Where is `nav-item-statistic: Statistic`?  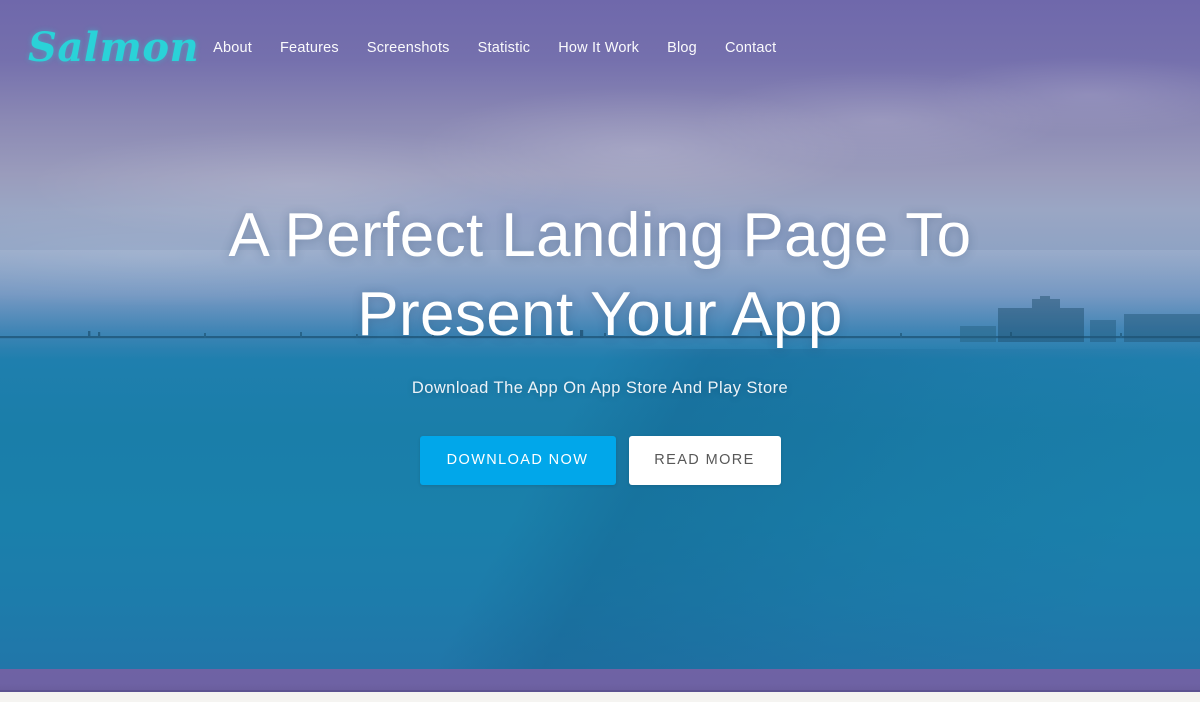
nav-item-statistic: Statistic is located at coordinates (504, 48).